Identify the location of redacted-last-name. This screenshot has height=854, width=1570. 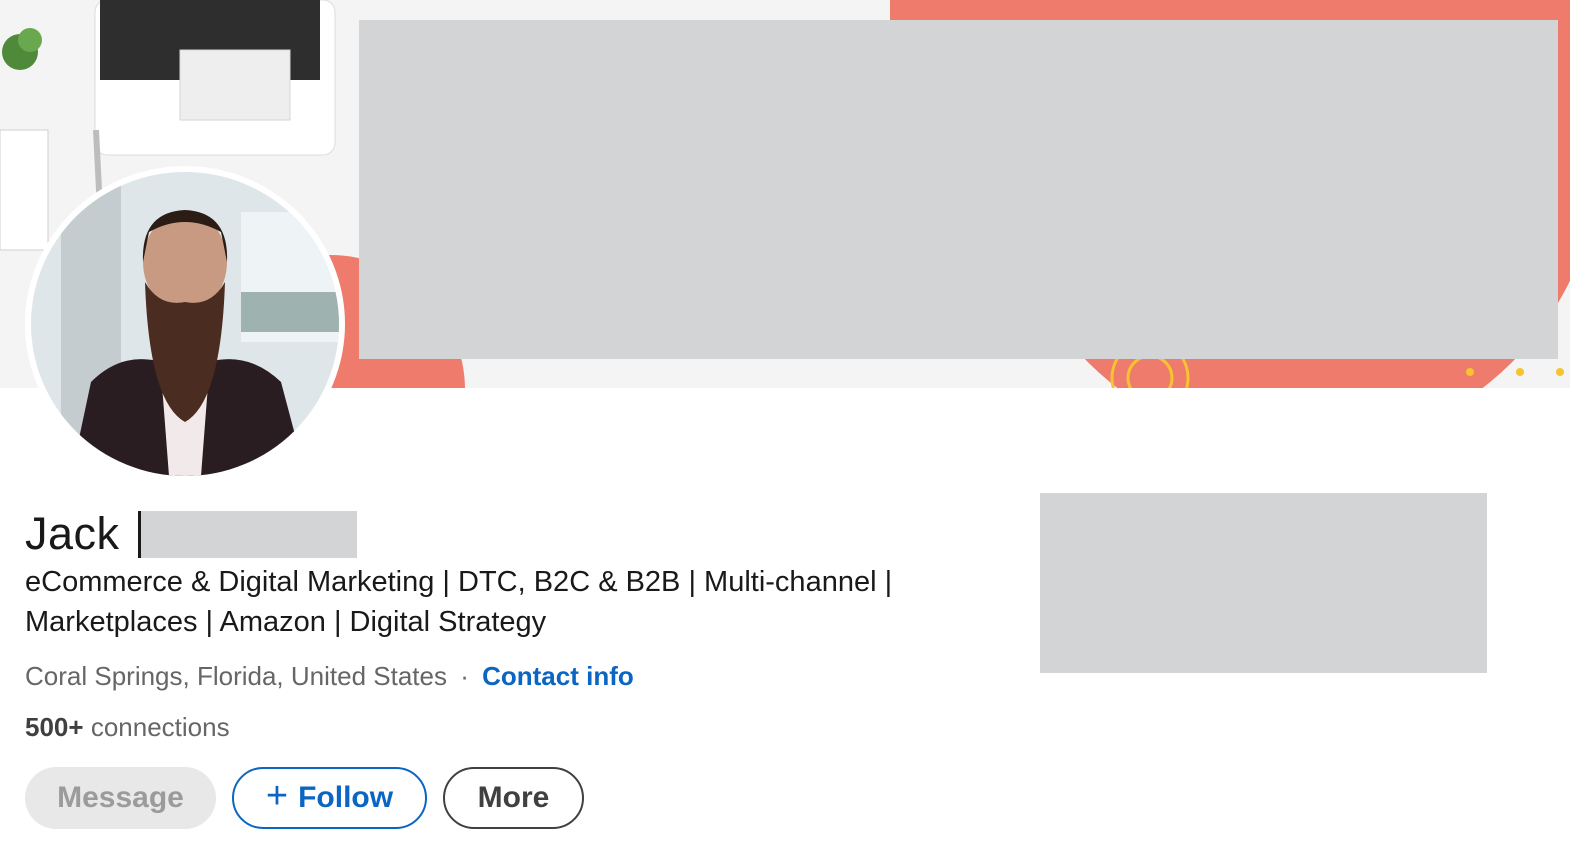
(247, 534).